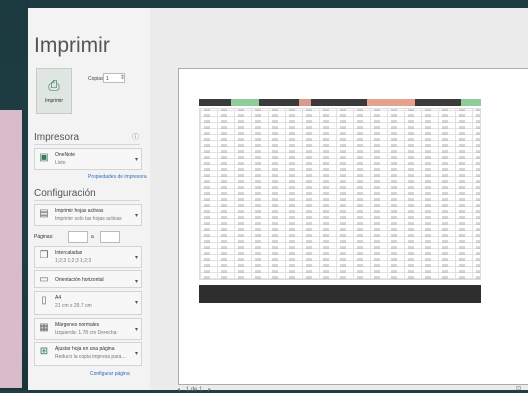 This screenshot has width=528, height=393. Describe the element at coordinates (79, 280) in the screenshot. I see `orientation-label: Orientación horizontal` at that location.